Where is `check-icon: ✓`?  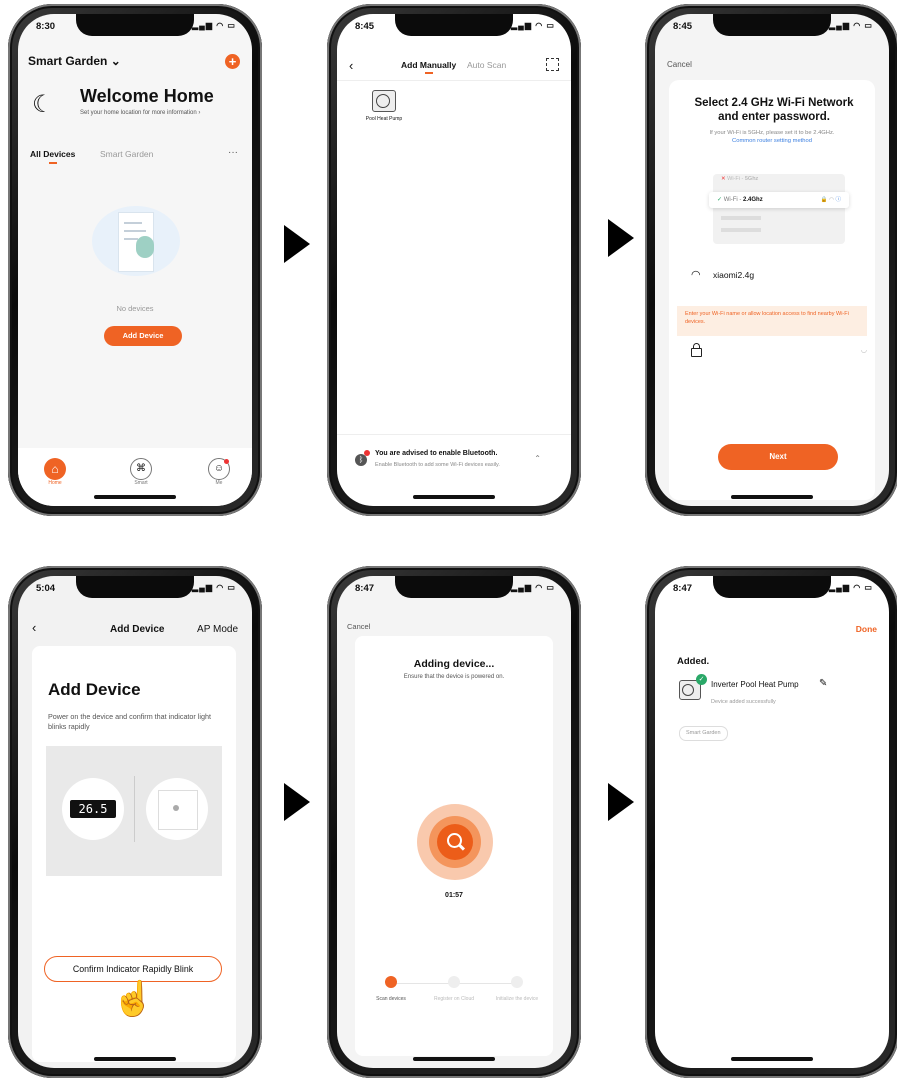 check-icon: ✓ is located at coordinates (720, 200).